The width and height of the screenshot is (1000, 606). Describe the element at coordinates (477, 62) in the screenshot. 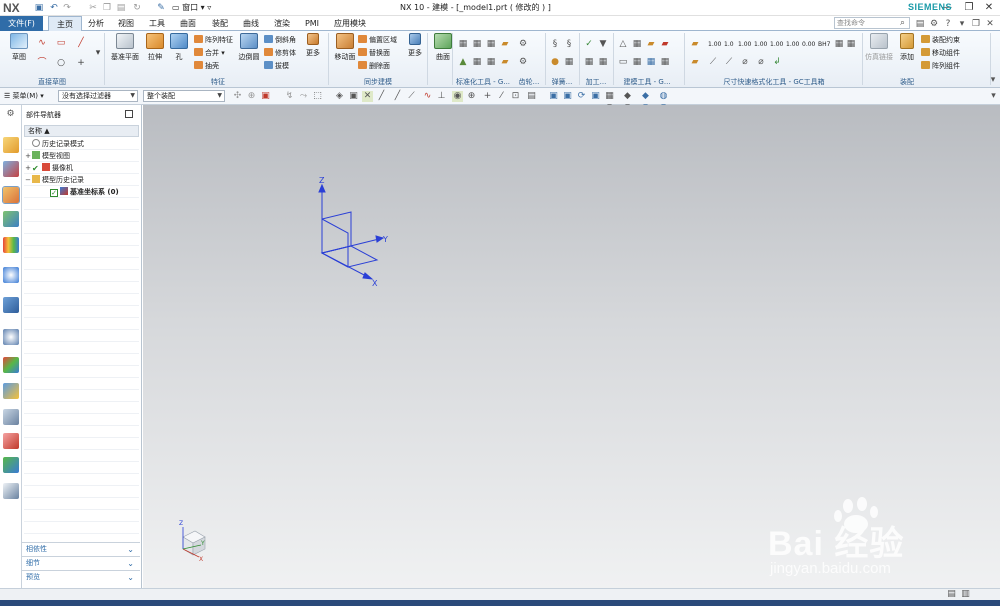

I see `std-tool-6-icon: ▦` at that location.